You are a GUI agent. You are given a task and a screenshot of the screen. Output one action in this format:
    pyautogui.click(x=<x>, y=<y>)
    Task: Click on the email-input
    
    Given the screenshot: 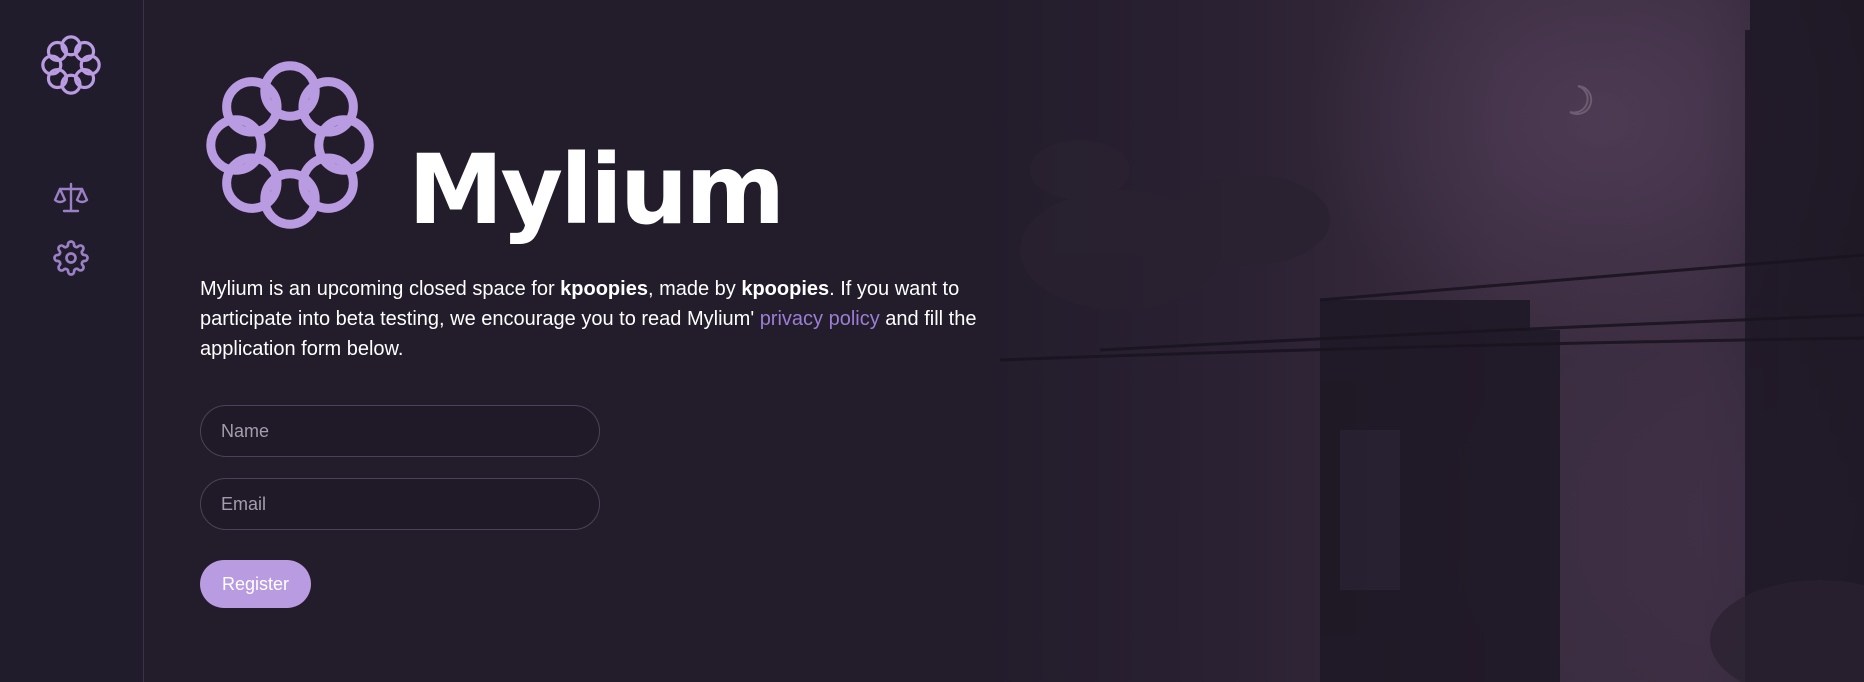 What is the action you would take?
    pyautogui.click(x=400, y=504)
    